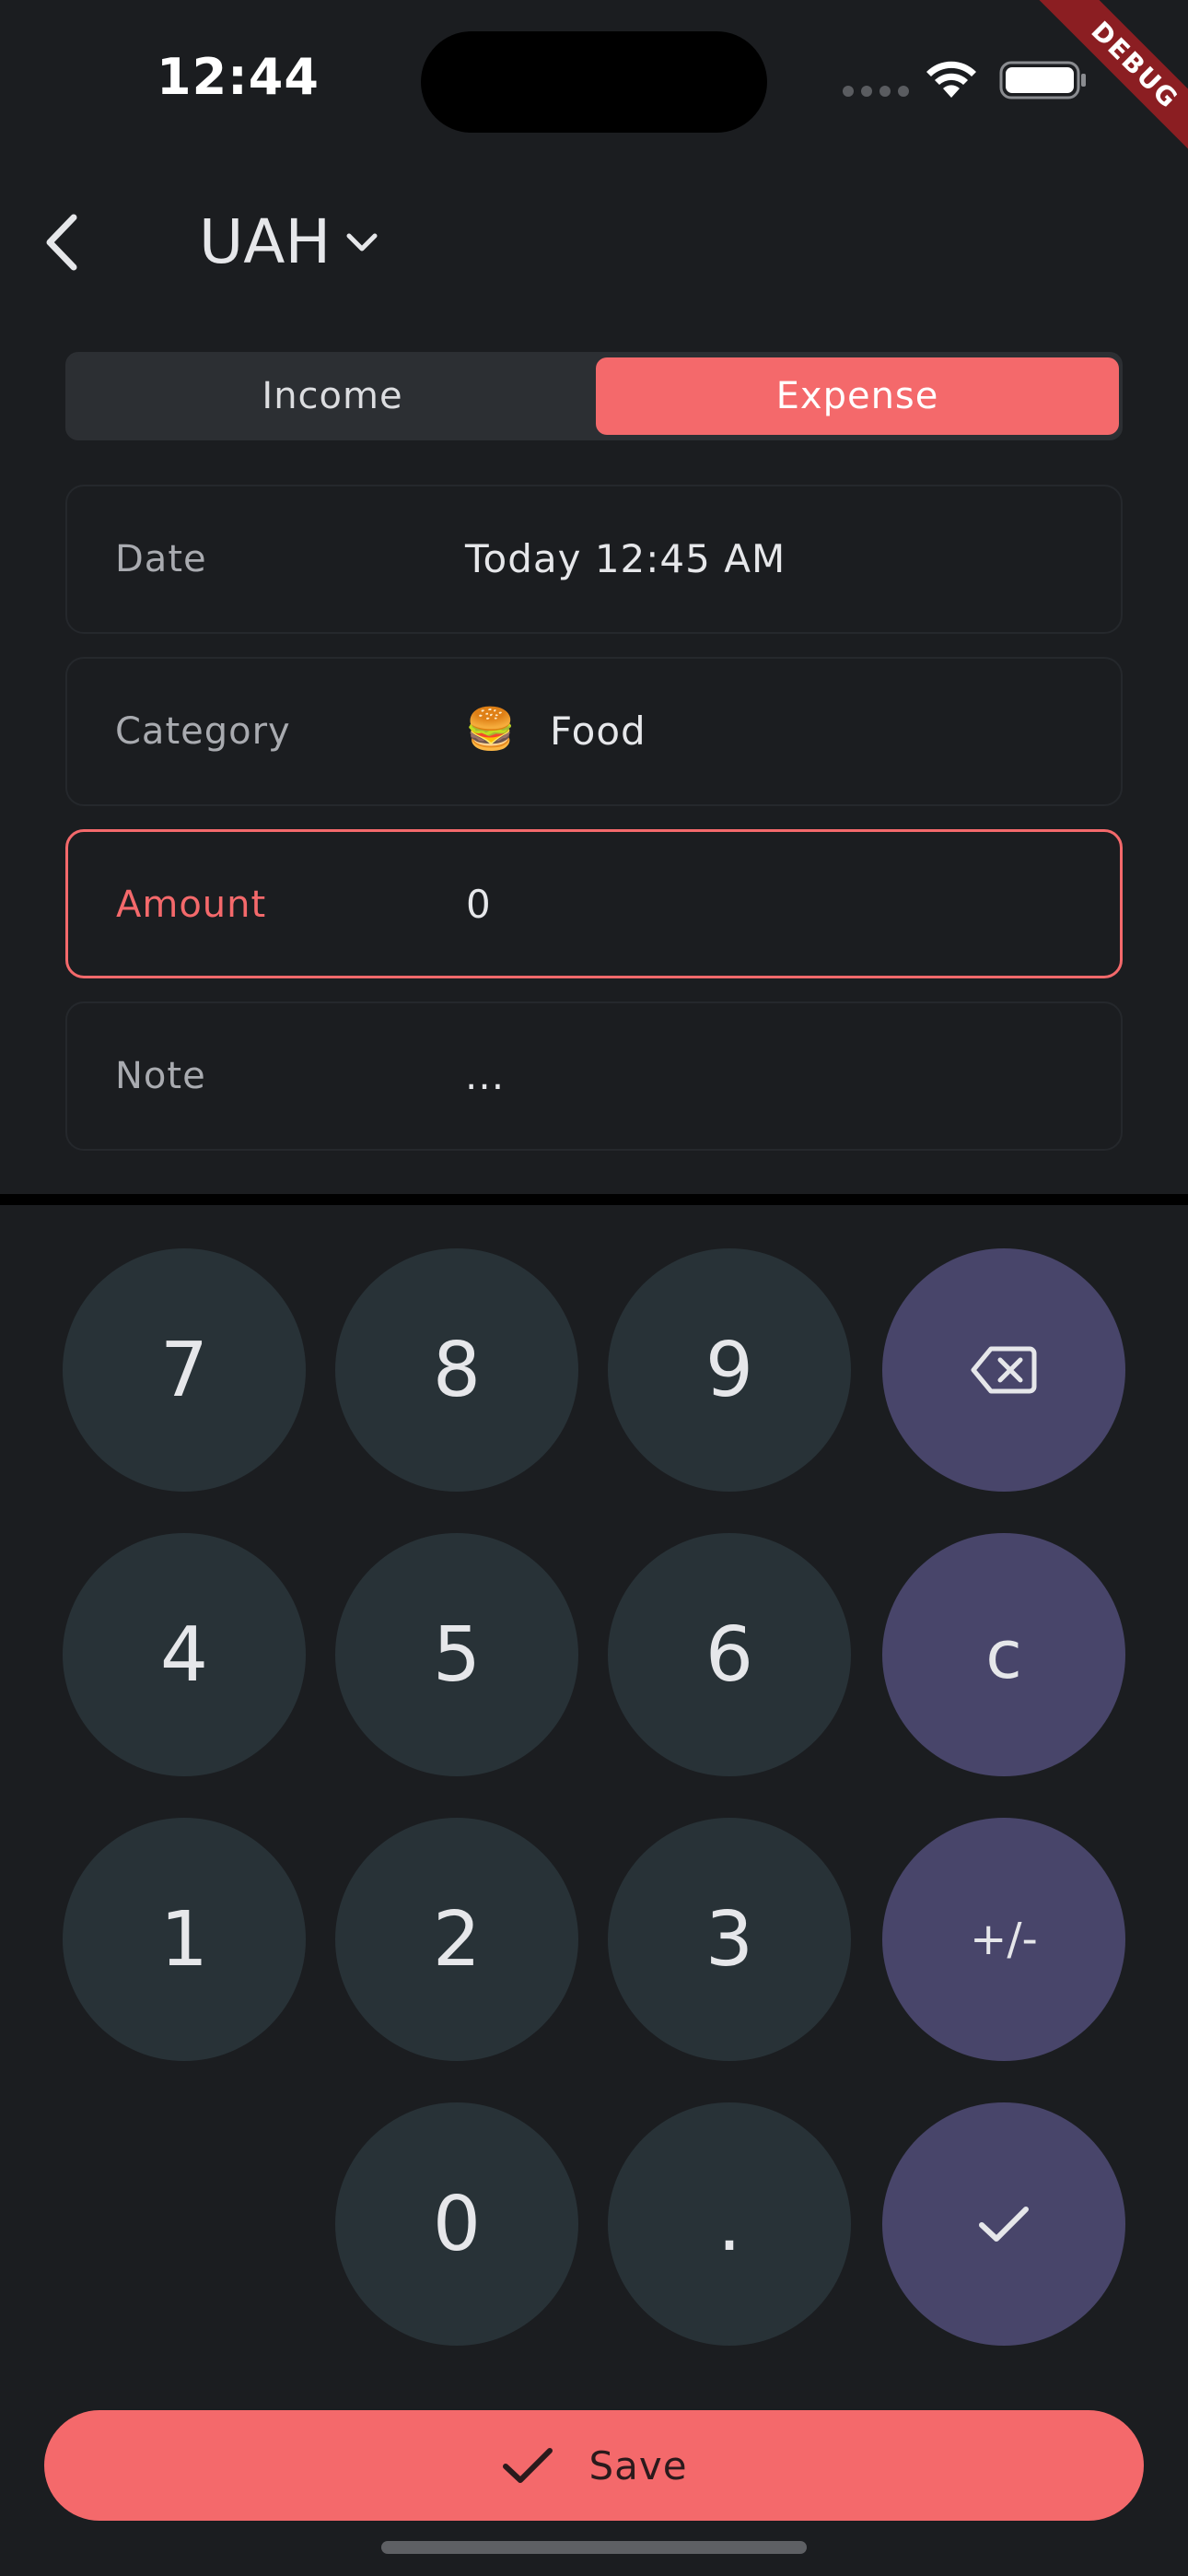 The width and height of the screenshot is (1188, 2576). Describe the element at coordinates (625, 558) in the screenshot. I see `date-value: Today 12:45 AM` at that location.